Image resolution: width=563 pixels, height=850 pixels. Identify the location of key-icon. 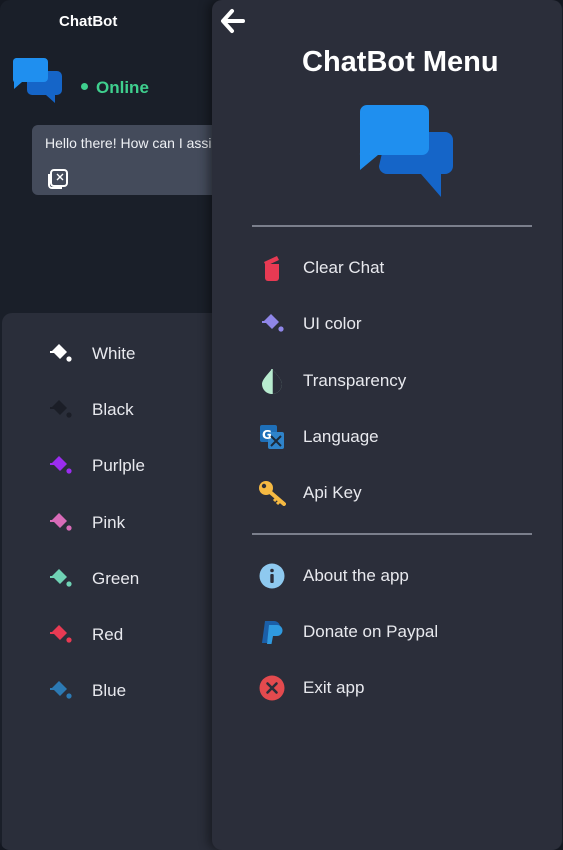
(272, 493).